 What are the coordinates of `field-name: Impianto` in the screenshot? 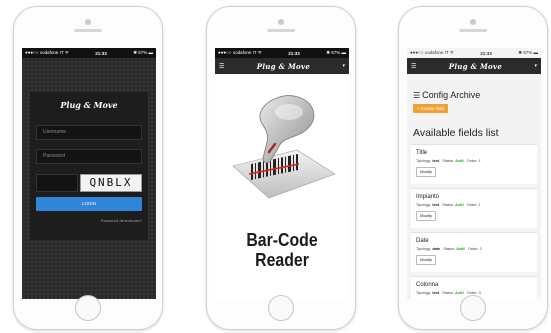 It's located at (428, 197).